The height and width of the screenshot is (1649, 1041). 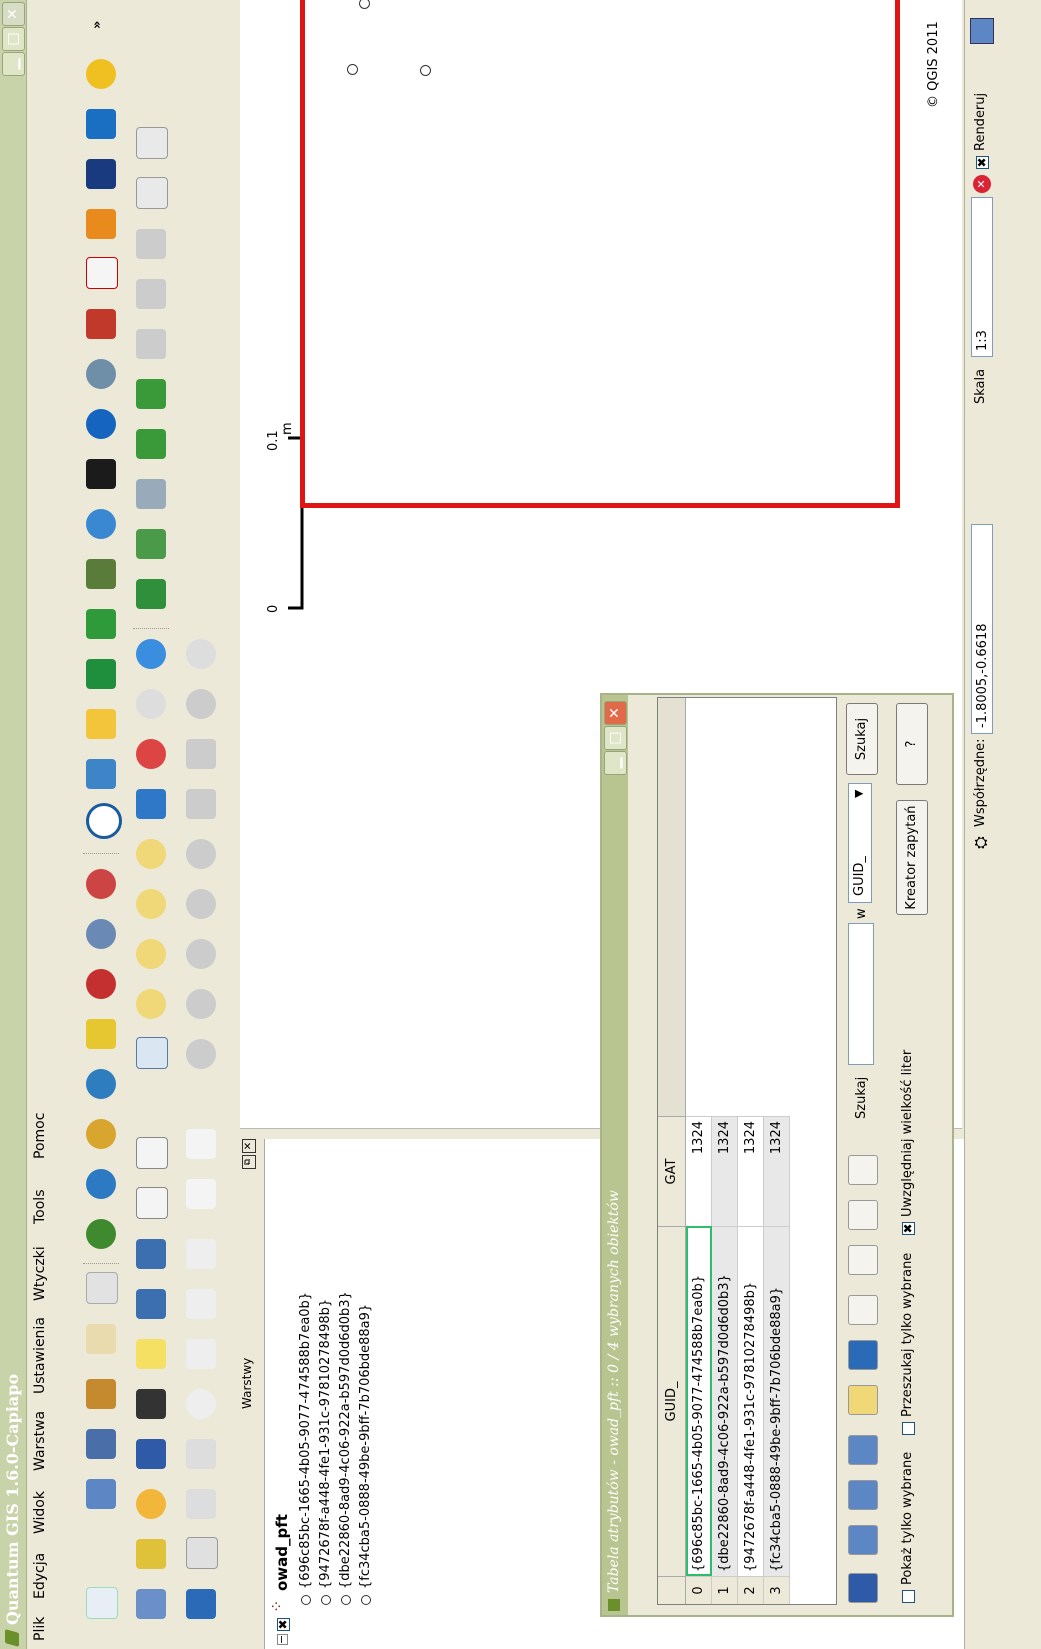 I want to click on search-button: Szukaj, so click(x=862, y=739).